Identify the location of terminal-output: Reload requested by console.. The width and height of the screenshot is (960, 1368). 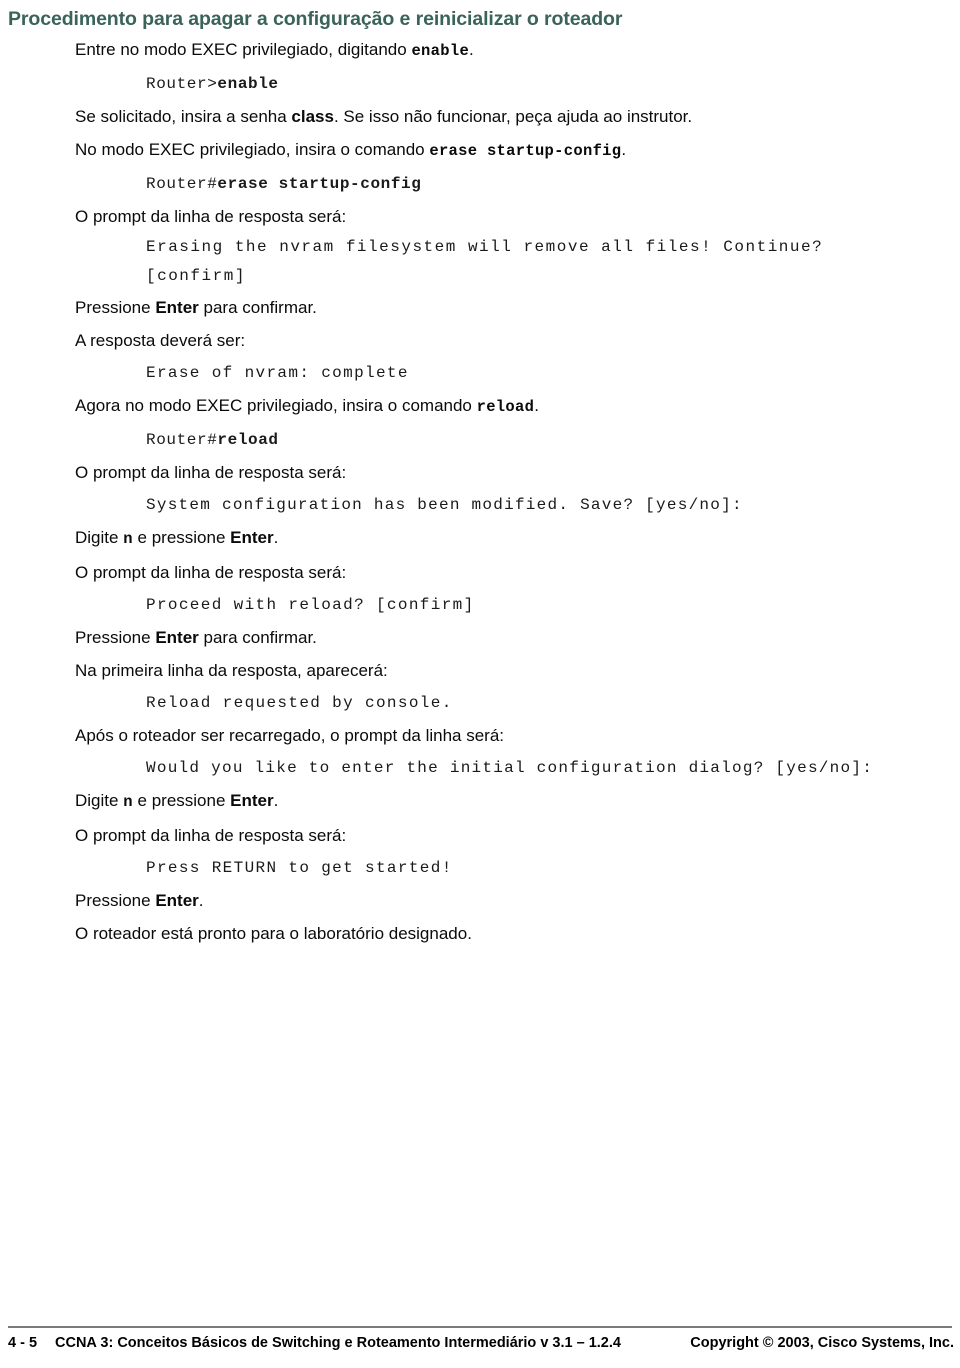
(299, 703).